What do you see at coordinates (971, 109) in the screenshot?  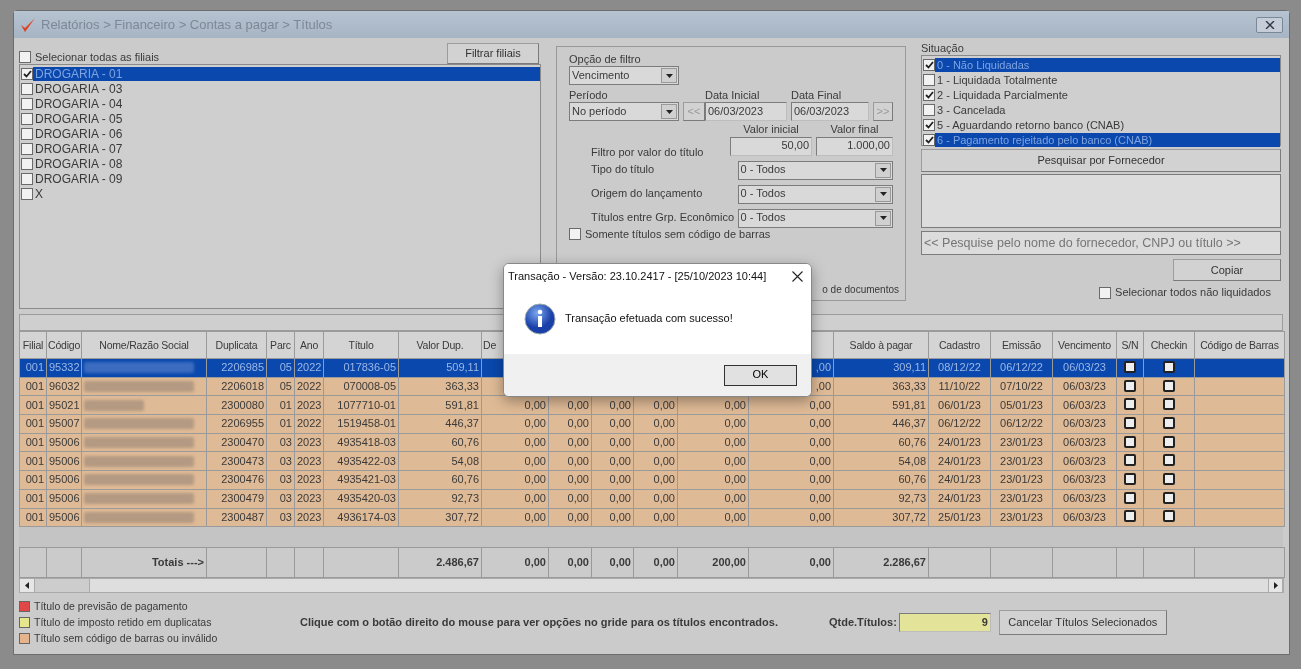 I see `status-item: 3 - Cancelada` at bounding box center [971, 109].